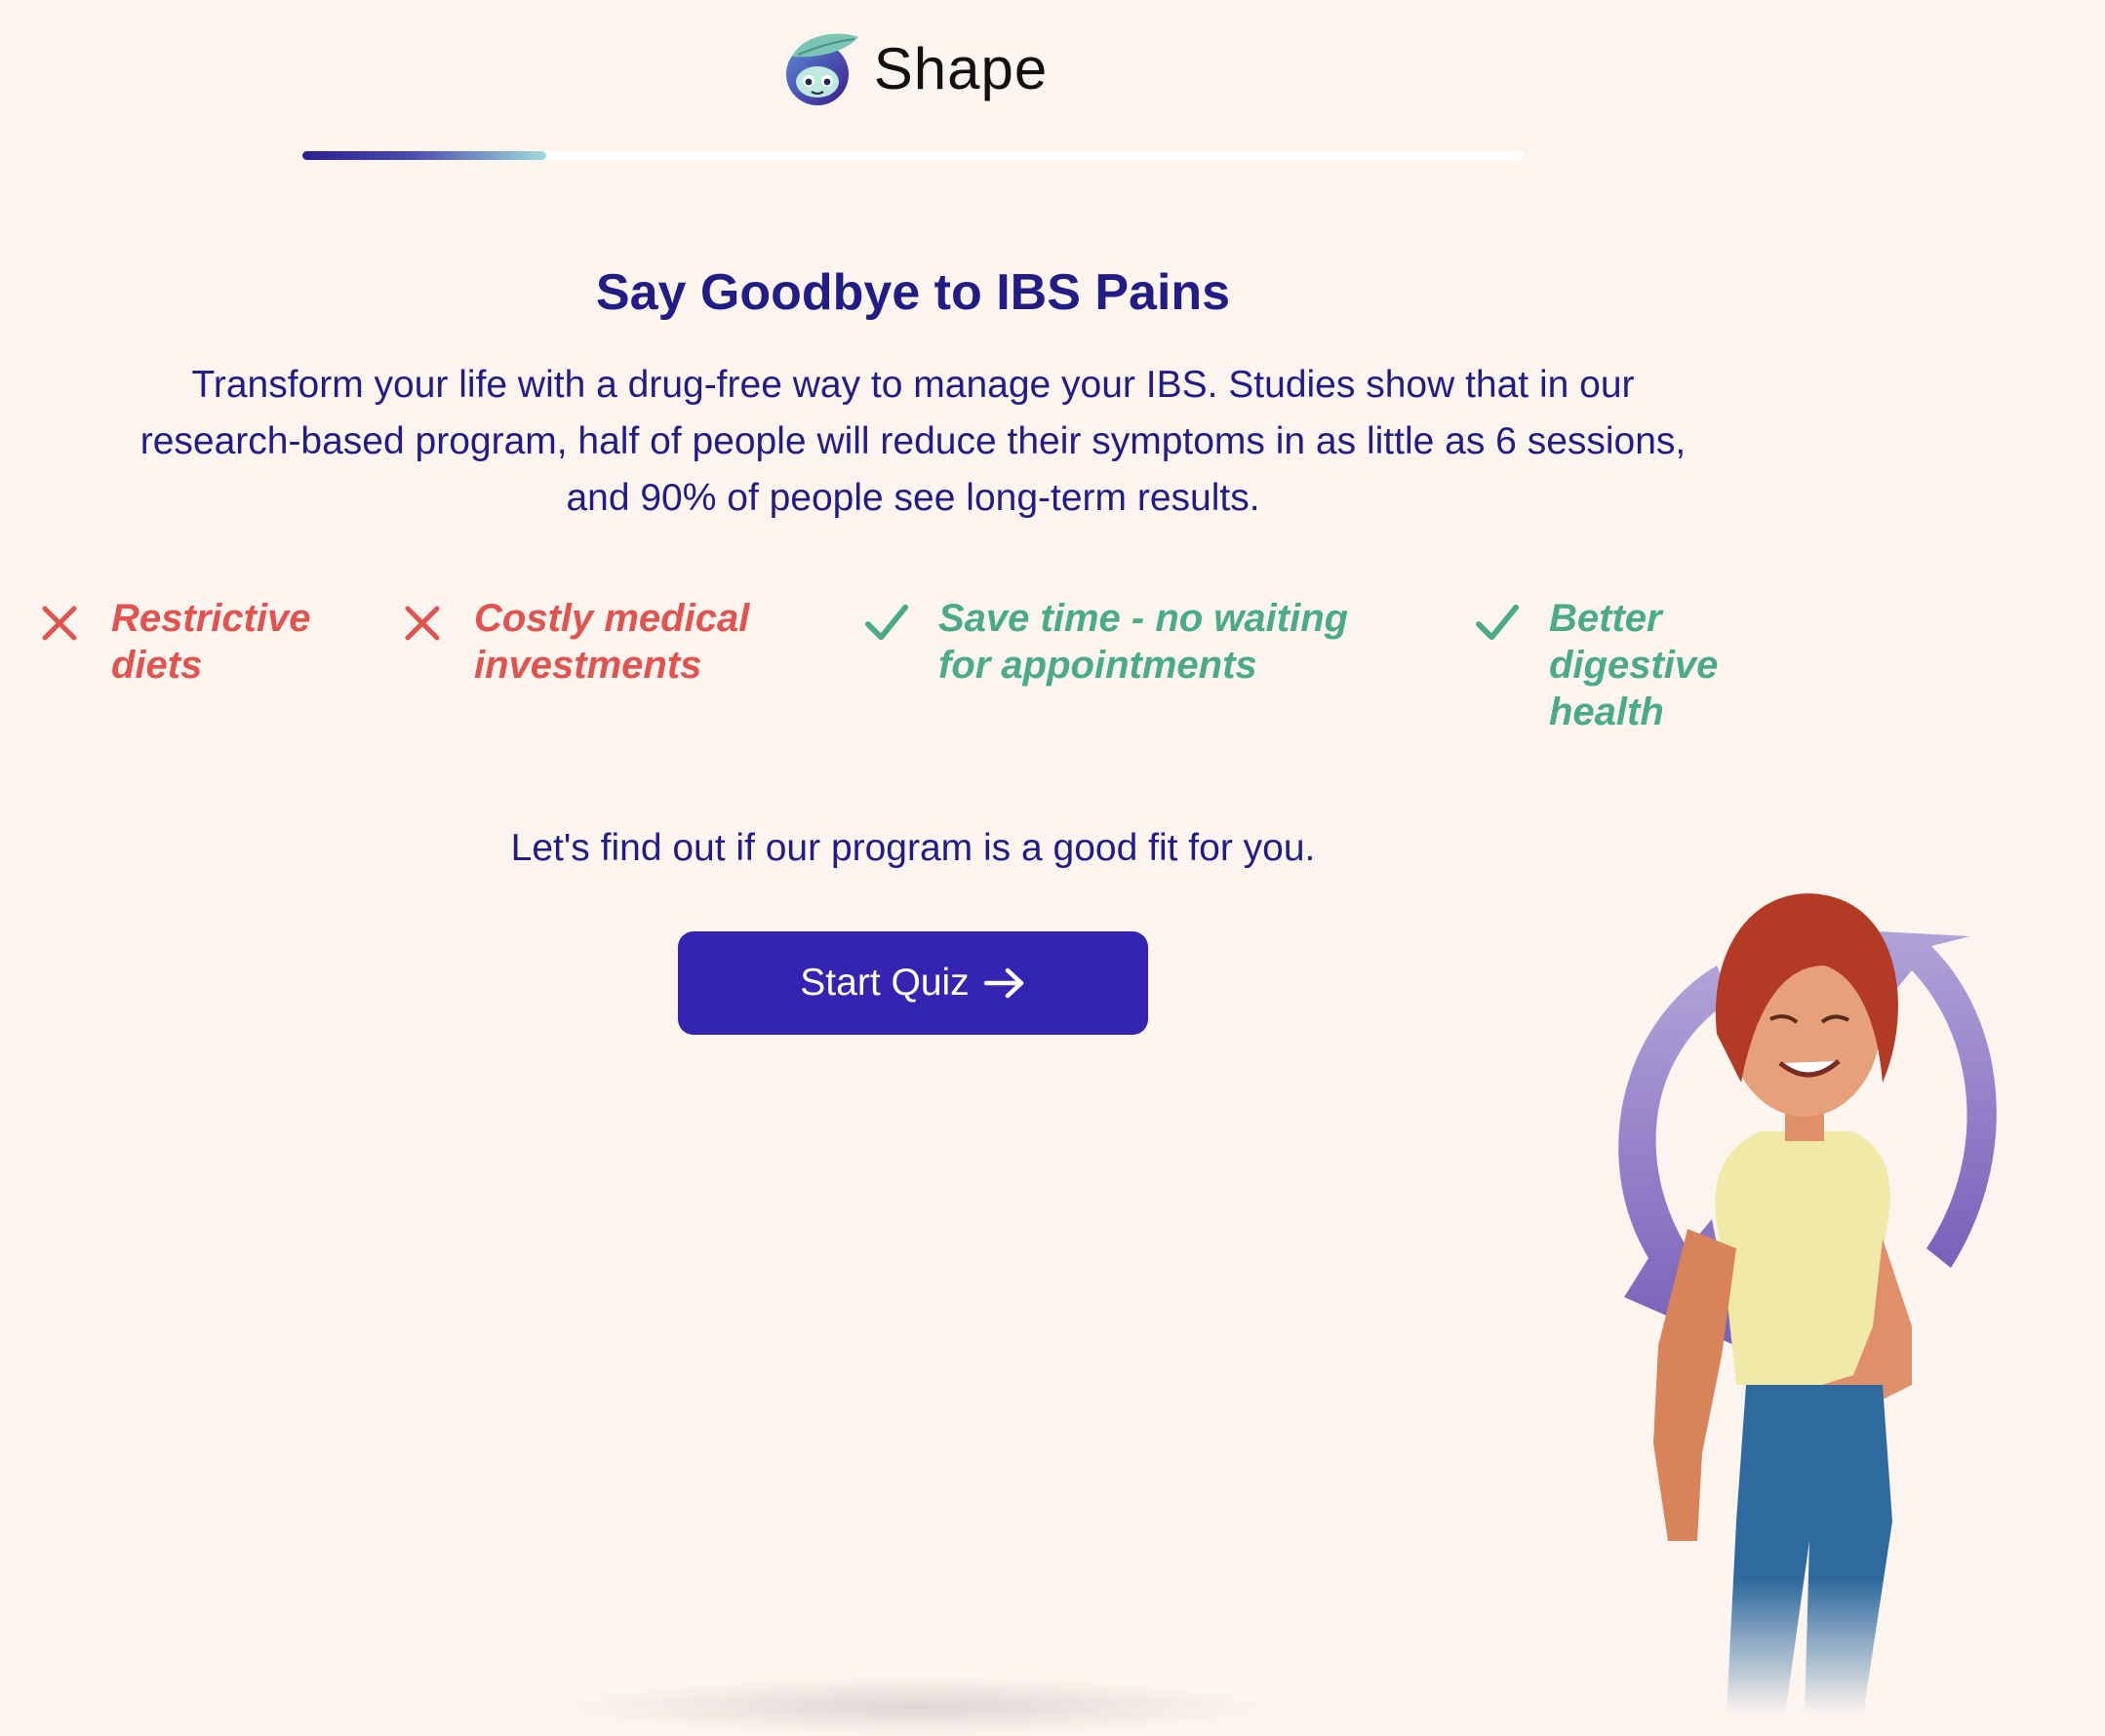 The height and width of the screenshot is (1736, 2105). Describe the element at coordinates (913, 292) in the screenshot. I see `page-title: Say Goodbye to IBS Pains` at that location.